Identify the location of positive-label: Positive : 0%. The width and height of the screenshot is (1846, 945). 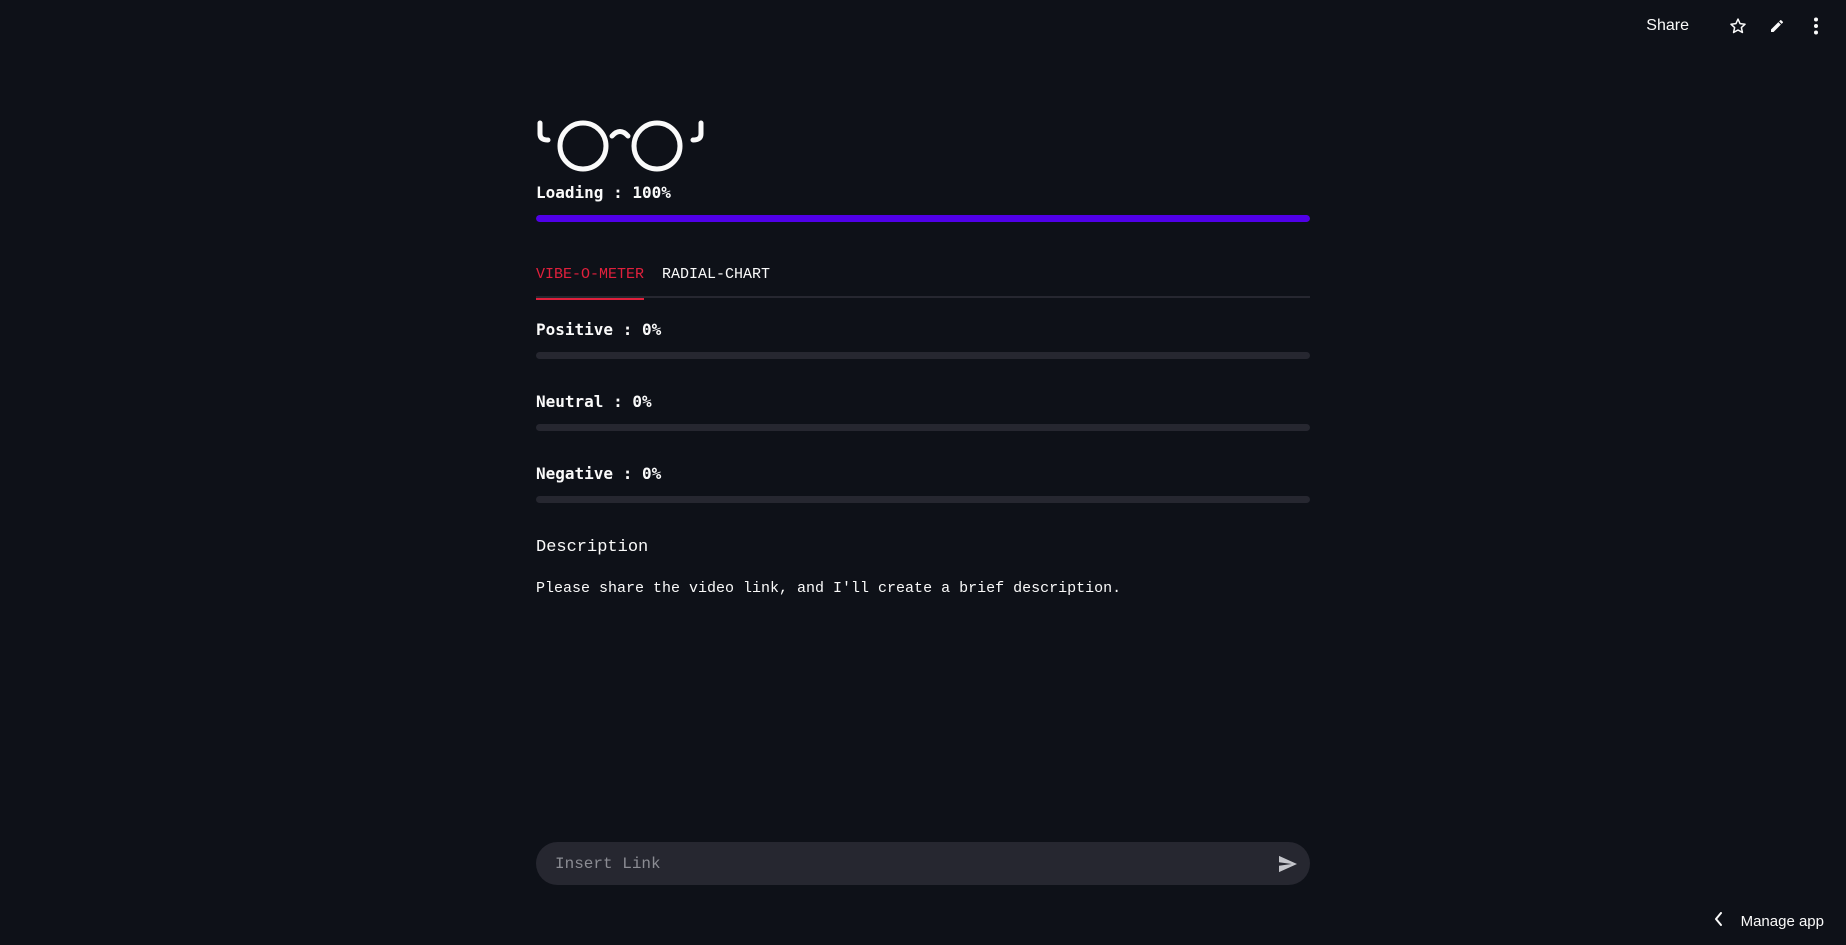
(599, 329).